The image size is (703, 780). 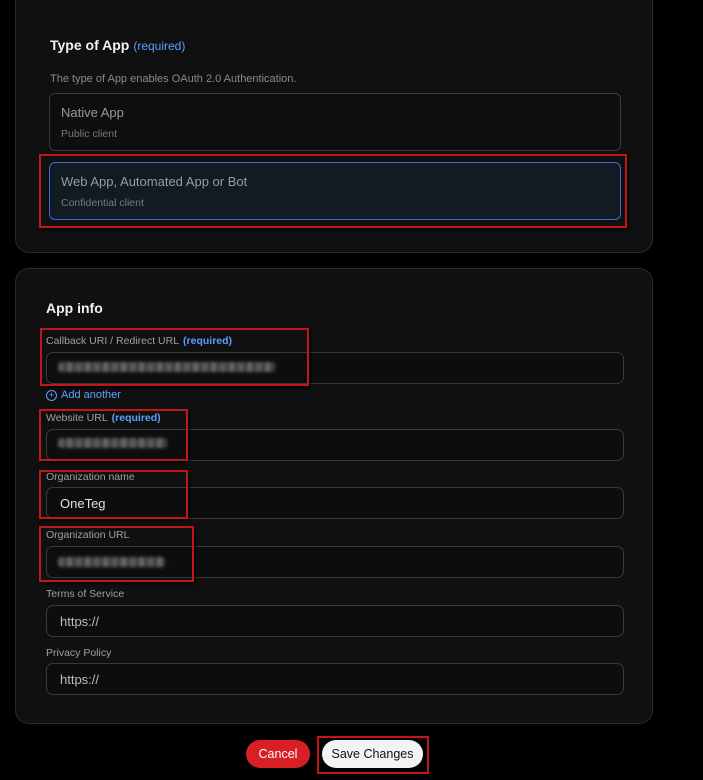 What do you see at coordinates (335, 503) in the screenshot?
I see `org-name-input` at bounding box center [335, 503].